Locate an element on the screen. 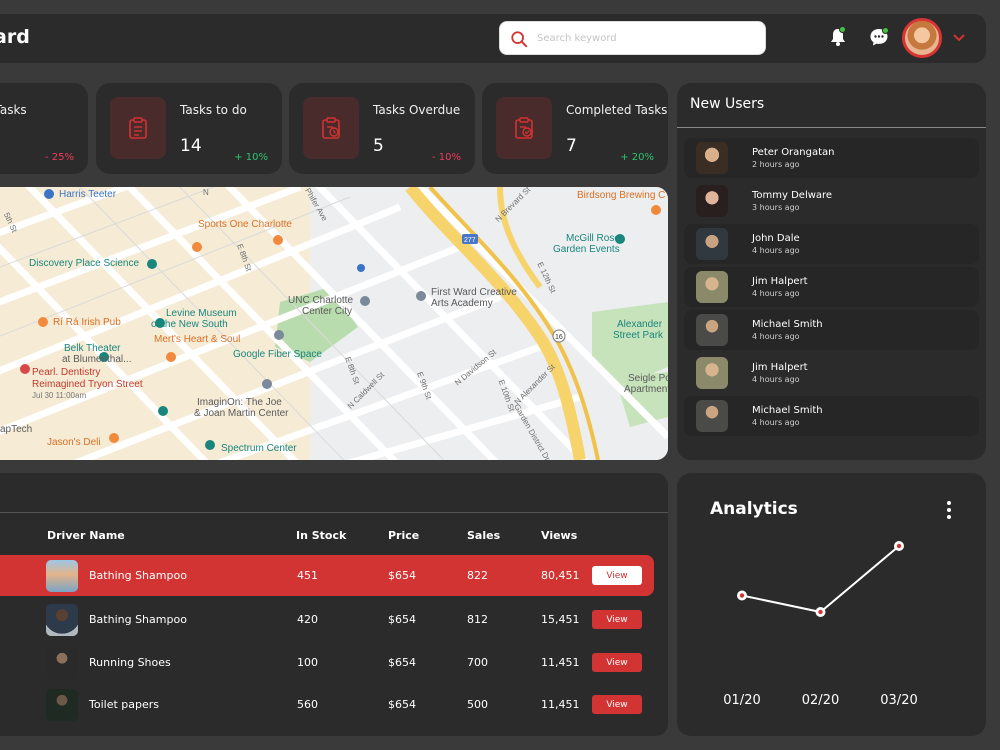  stat-card-tasks-overdue: Tasks Overdue 5 - 10% is located at coordinates (382, 128).